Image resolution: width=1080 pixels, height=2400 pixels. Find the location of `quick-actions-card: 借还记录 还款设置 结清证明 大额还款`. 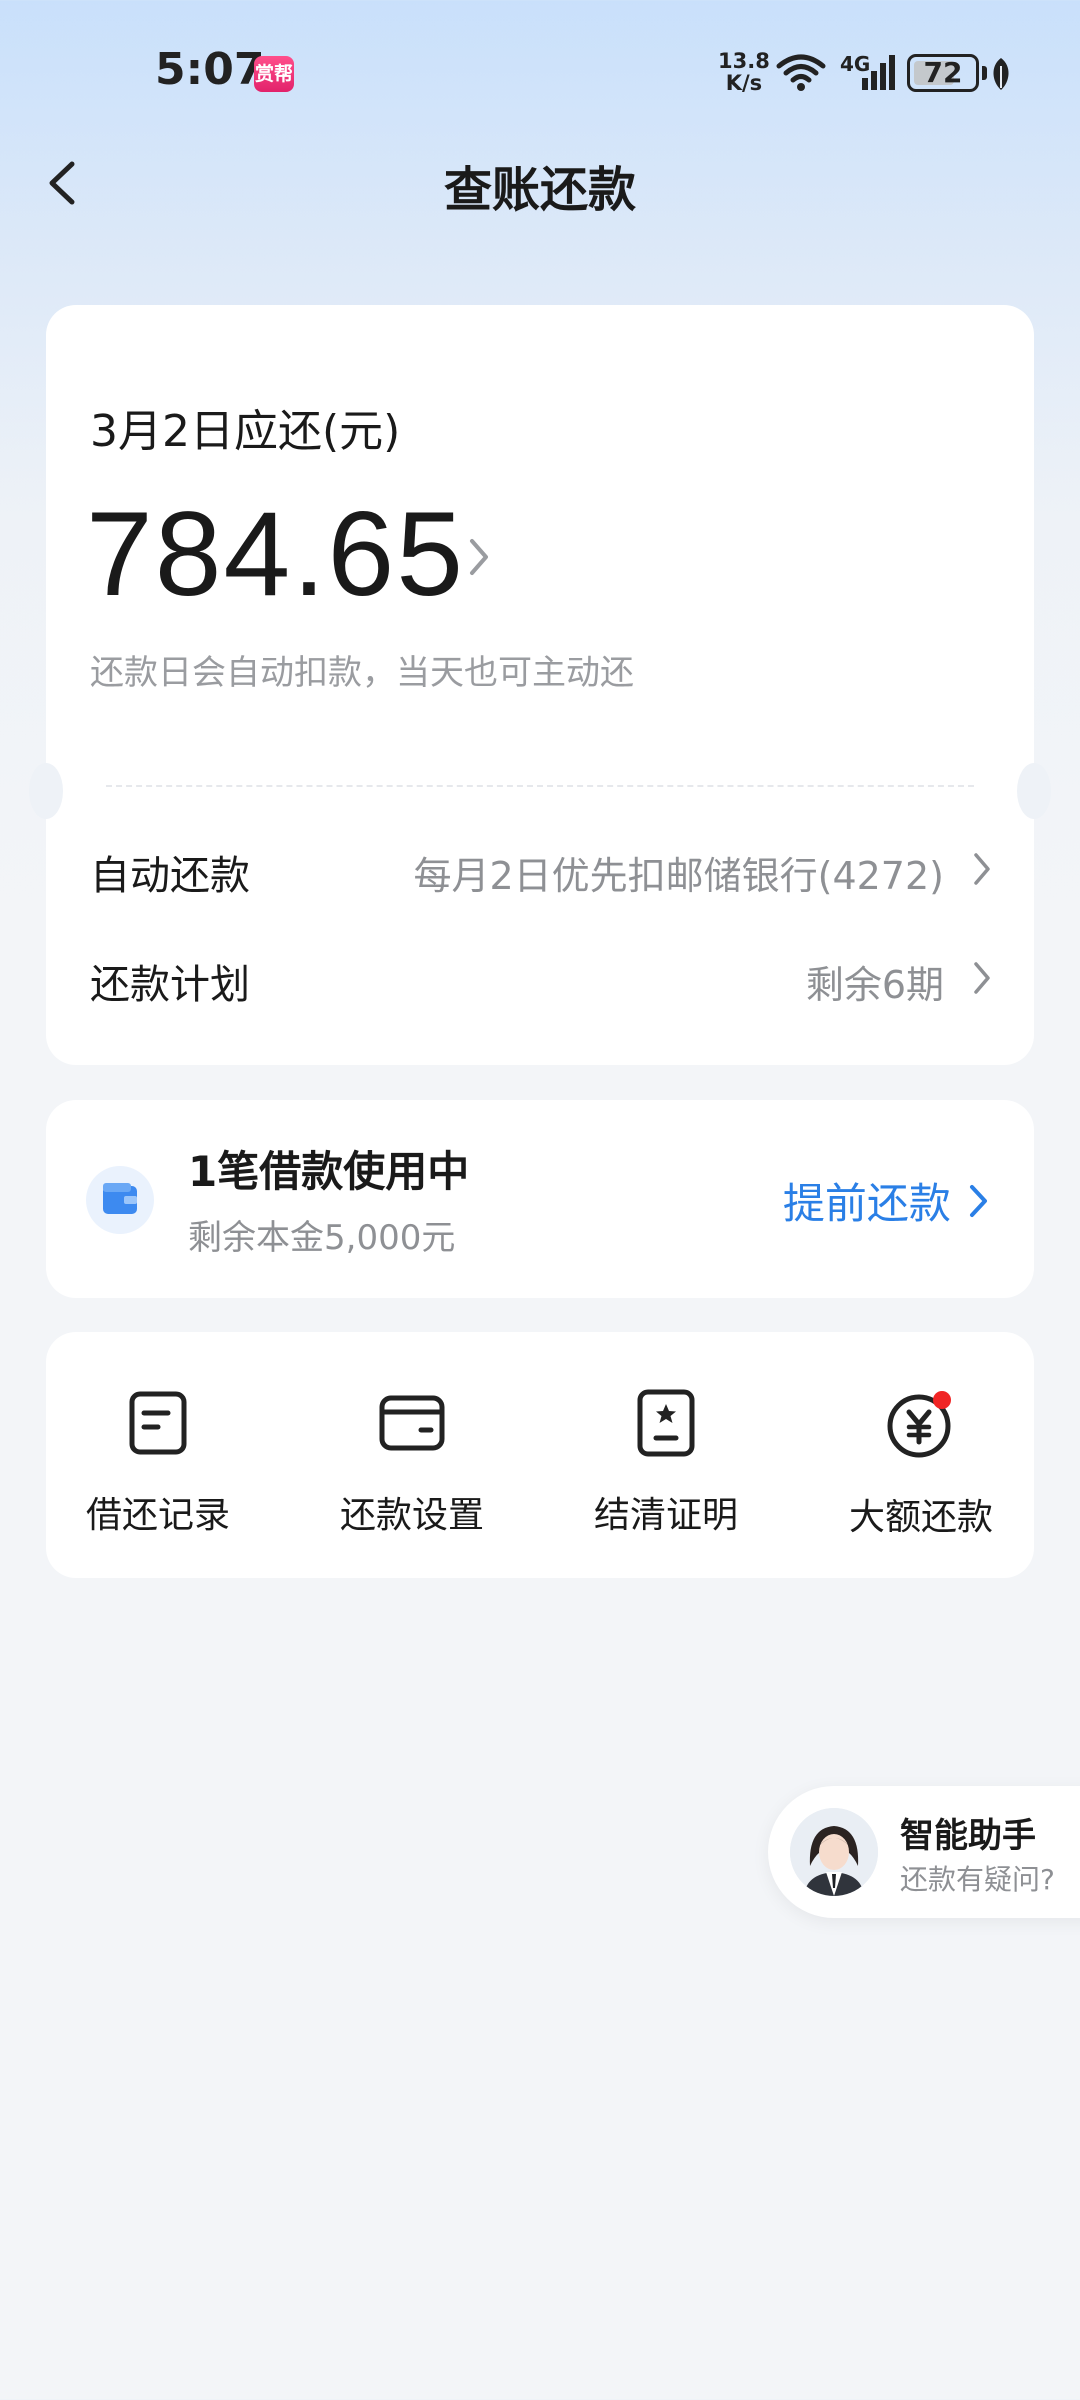

quick-actions-card: 借还记录 还款设置 结清证明 大额还款 is located at coordinates (540, 1455).